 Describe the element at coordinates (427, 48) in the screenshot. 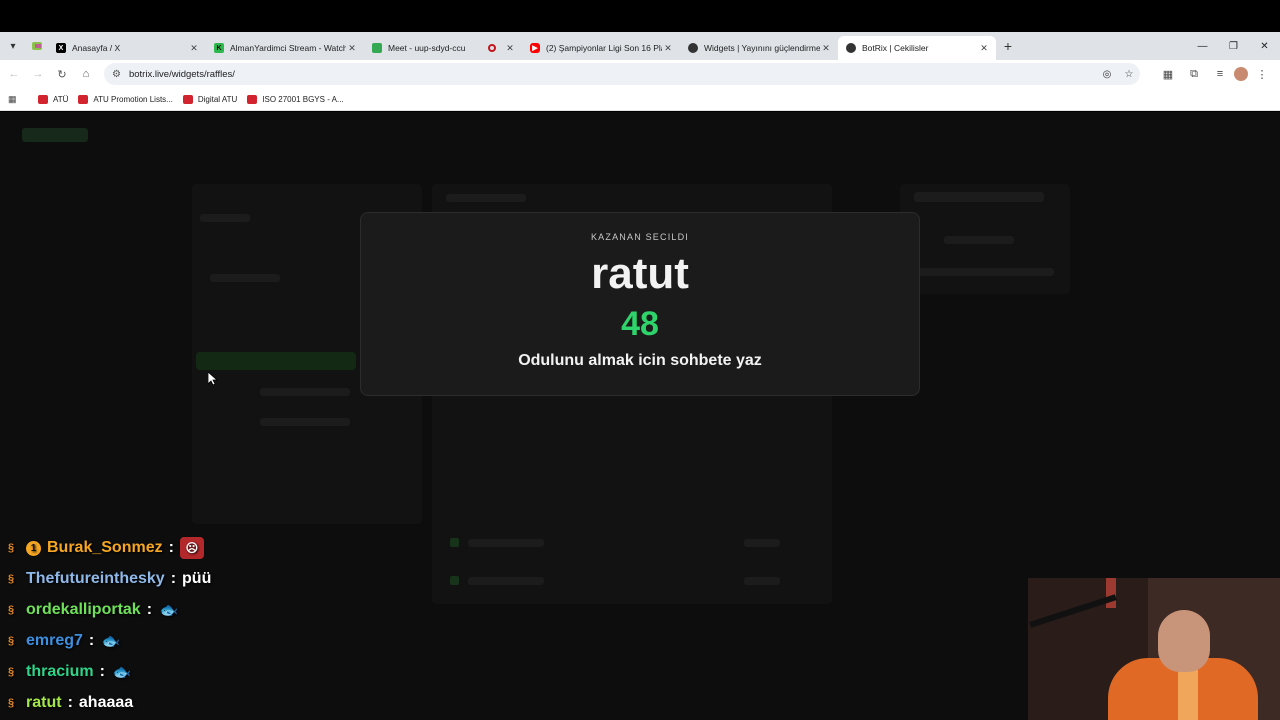

I see `tab-title: Meet - uup-sdyd-ccu` at that location.